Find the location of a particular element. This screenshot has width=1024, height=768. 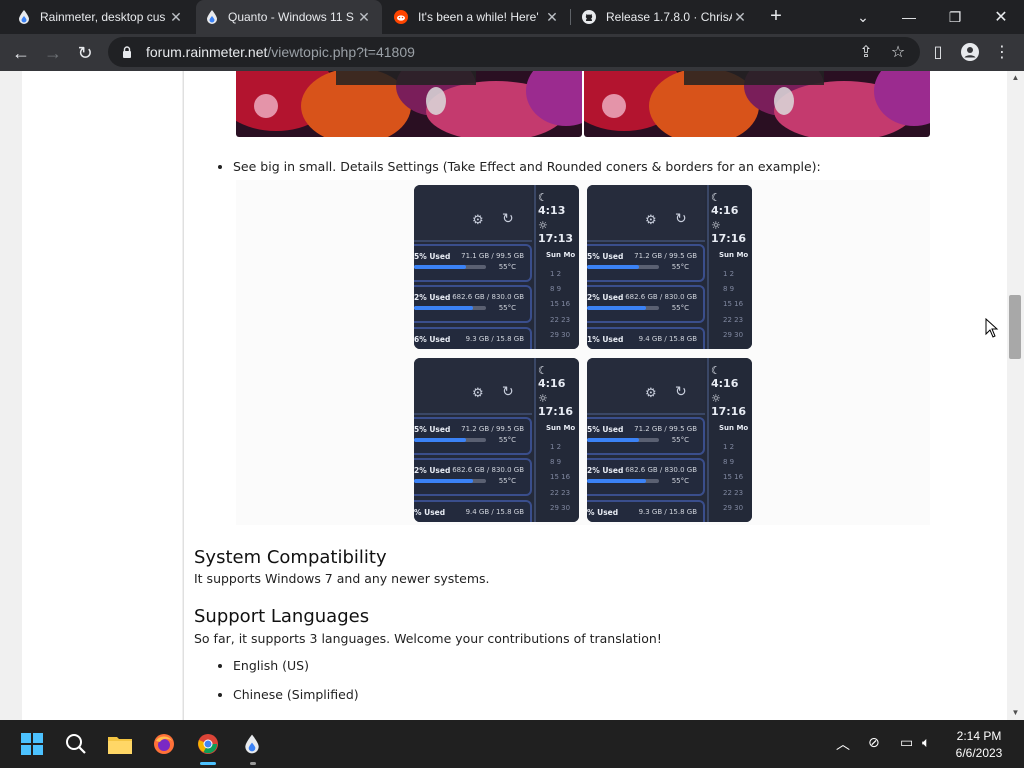

calendar-row: 1 2 is located at coordinates (729, 274).